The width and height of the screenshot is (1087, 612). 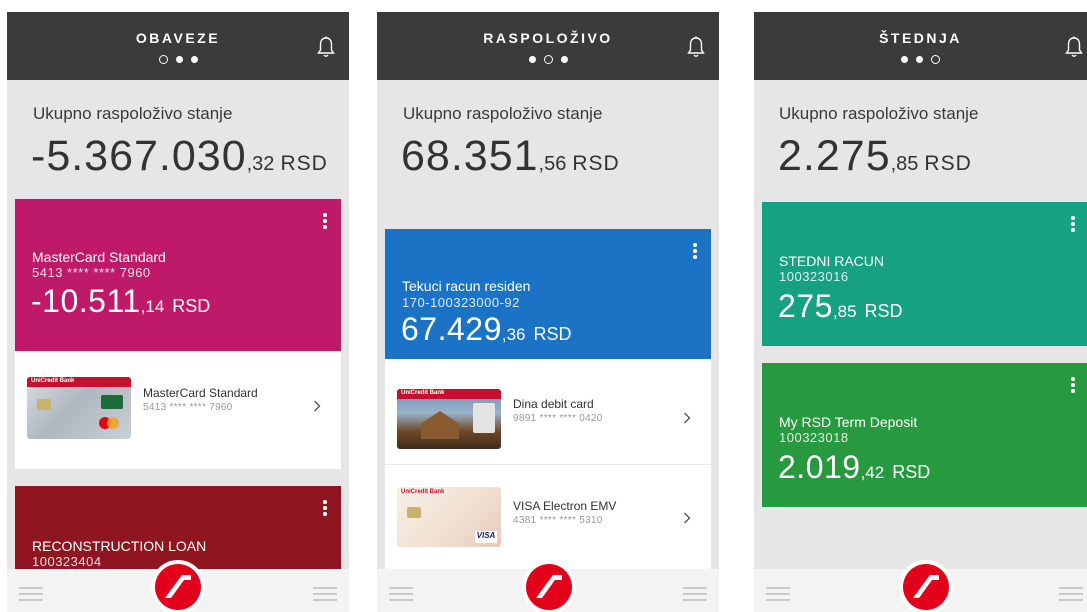 I want to click on card-amount: 2.019,42 RSD, so click(x=854, y=467).